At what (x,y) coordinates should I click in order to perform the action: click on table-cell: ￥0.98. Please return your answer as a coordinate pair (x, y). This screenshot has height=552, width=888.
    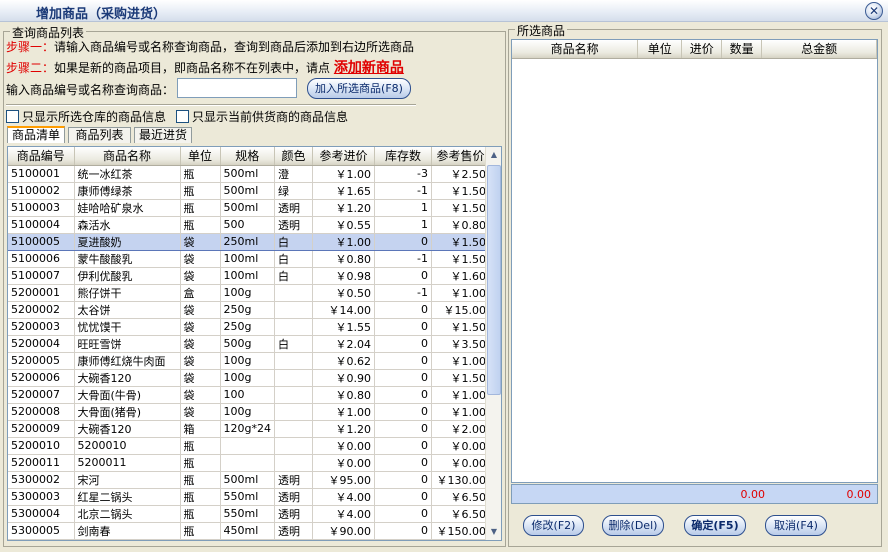
    Looking at the image, I should click on (343, 276).